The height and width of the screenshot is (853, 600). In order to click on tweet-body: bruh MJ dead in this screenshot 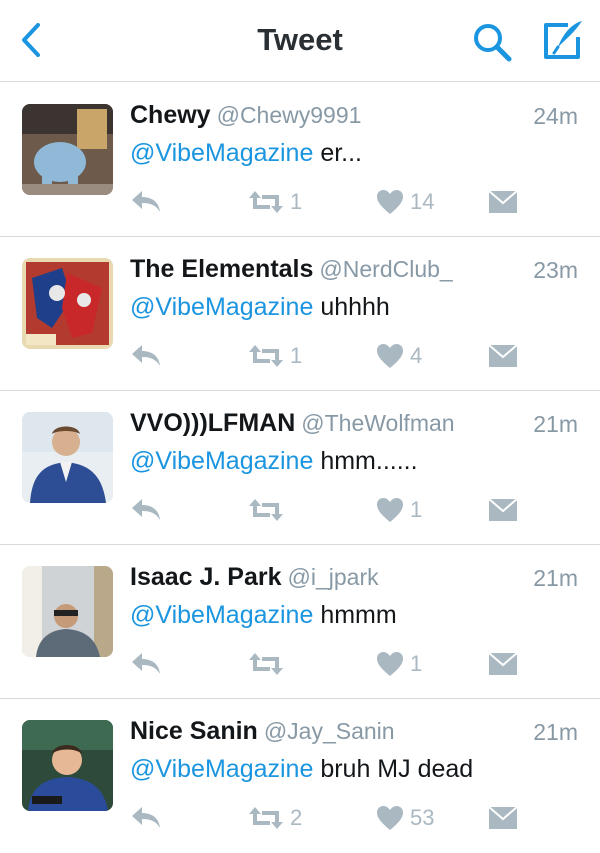, I will do `click(393, 769)`.